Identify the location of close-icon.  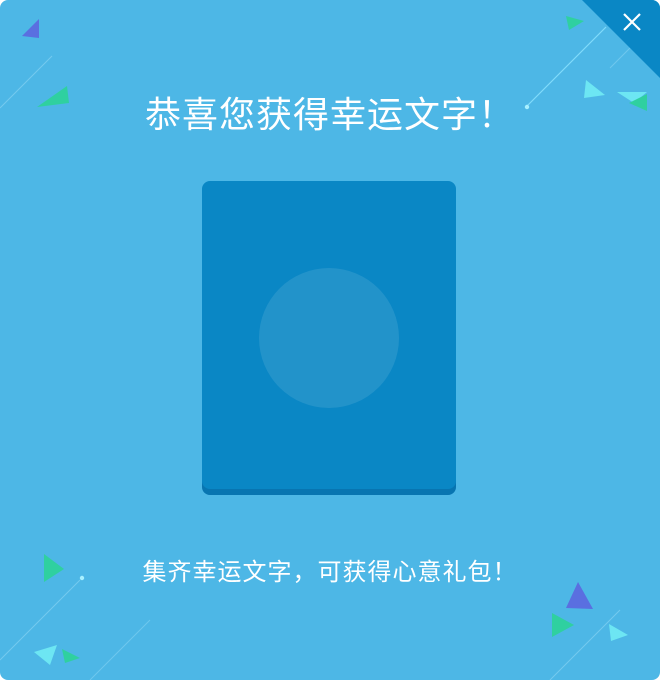
(632, 22).